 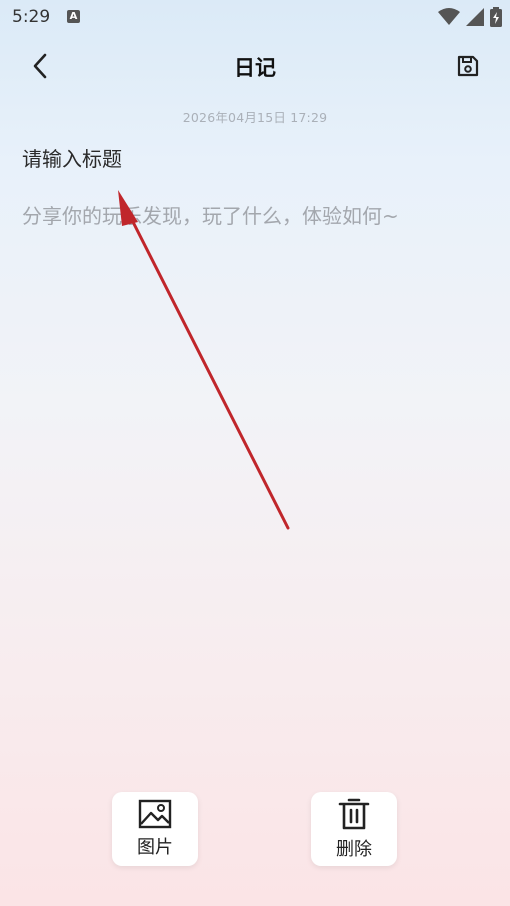 I want to click on save-button, so click(x=468, y=66).